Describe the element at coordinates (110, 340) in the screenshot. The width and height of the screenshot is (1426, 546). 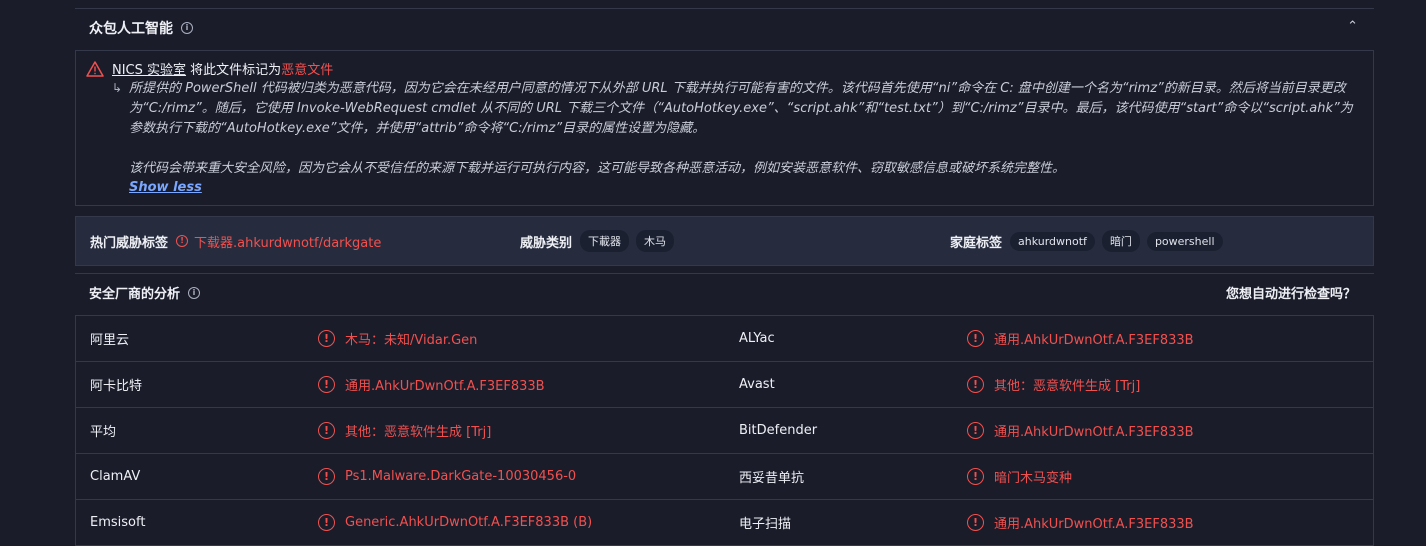
I see `vendor-name: 阿里云` at that location.